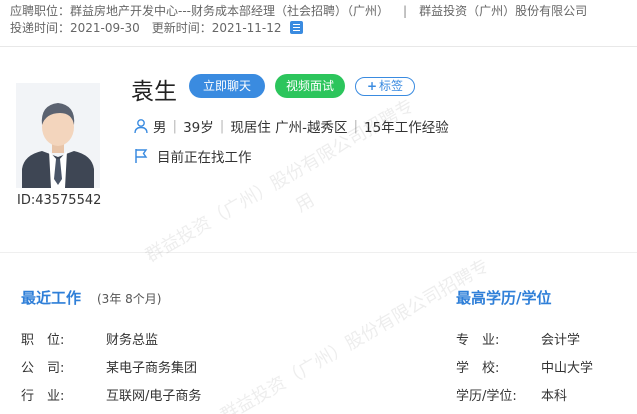 This screenshot has width=637, height=414. Describe the element at coordinates (478, 368) in the screenshot. I see `edu-label-school: 学 校:` at that location.